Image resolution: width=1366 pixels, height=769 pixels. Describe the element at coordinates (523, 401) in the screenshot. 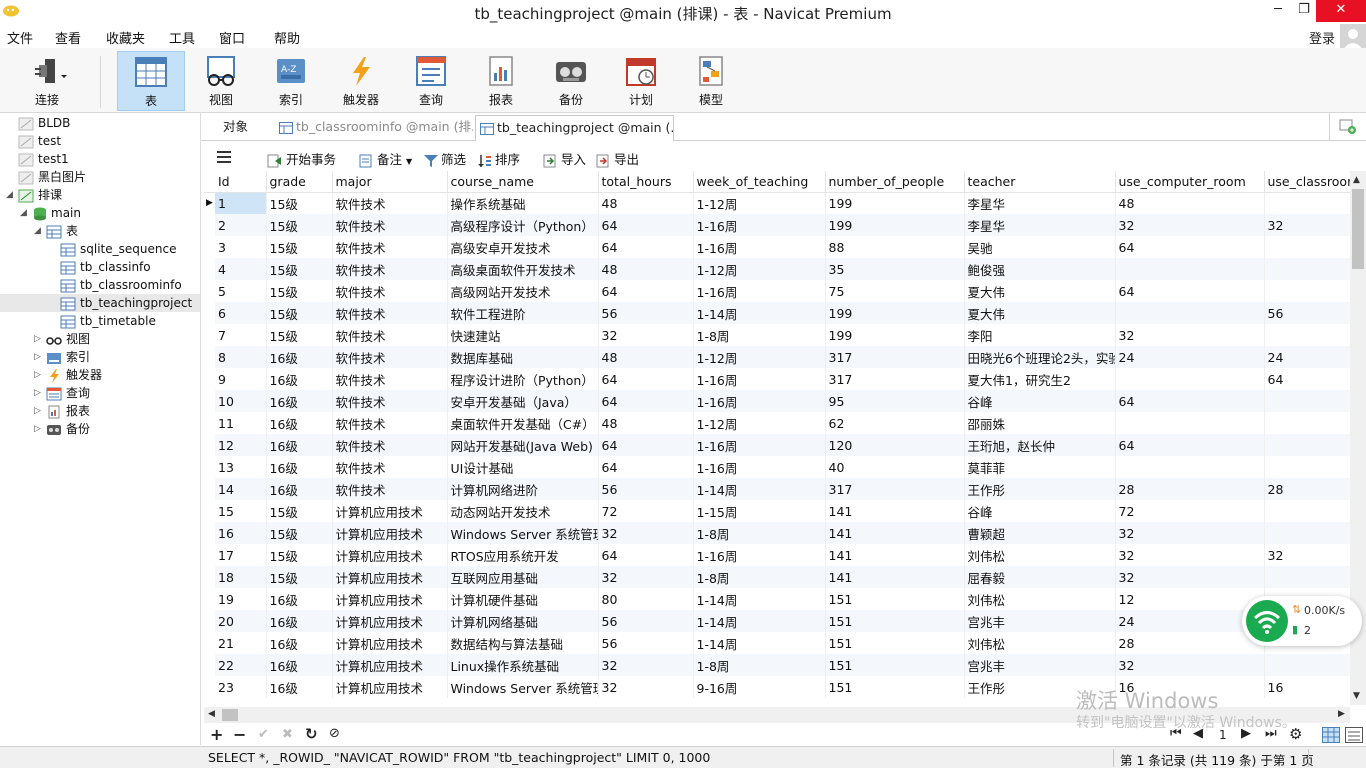

I see `table-cell: 安卓开发基础（Java）` at that location.